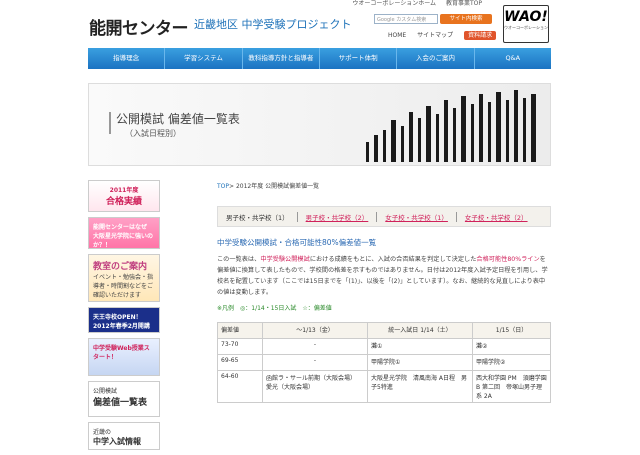 The height and width of the screenshot is (455, 640). Describe the element at coordinates (464, 3) in the screenshot. I see `top-link-edu: 教育事業TOP` at that location.